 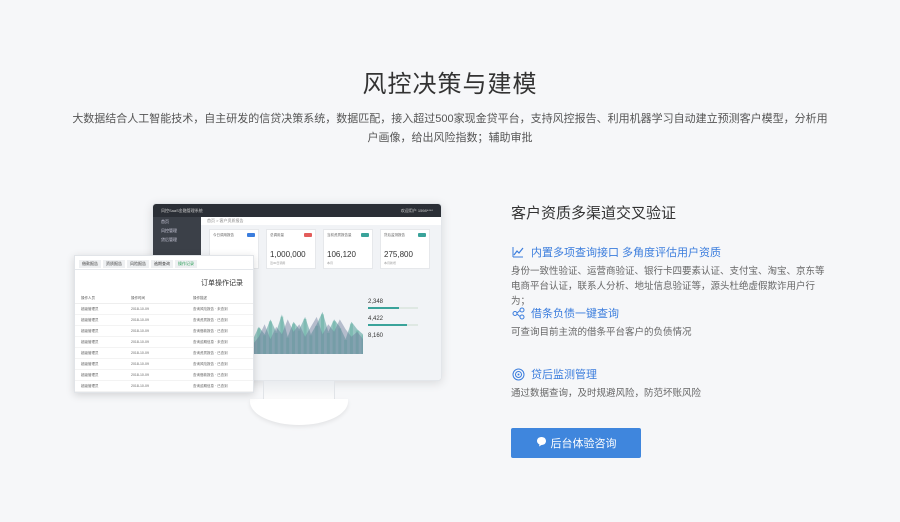 I want to click on table-header: 操作人员 操作时间 操作描述, so click(x=164, y=299).